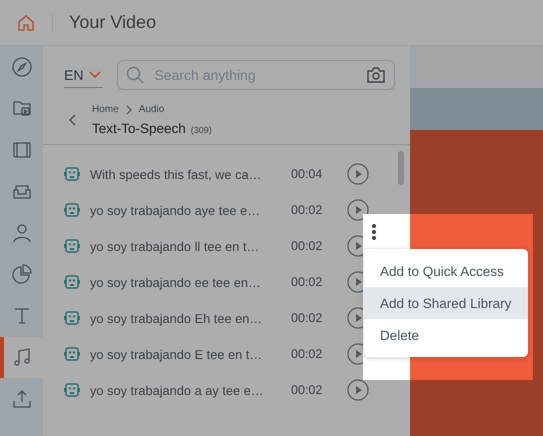 This screenshot has width=543, height=436. Describe the element at coordinates (21, 399) in the screenshot. I see `upload-icon` at that location.